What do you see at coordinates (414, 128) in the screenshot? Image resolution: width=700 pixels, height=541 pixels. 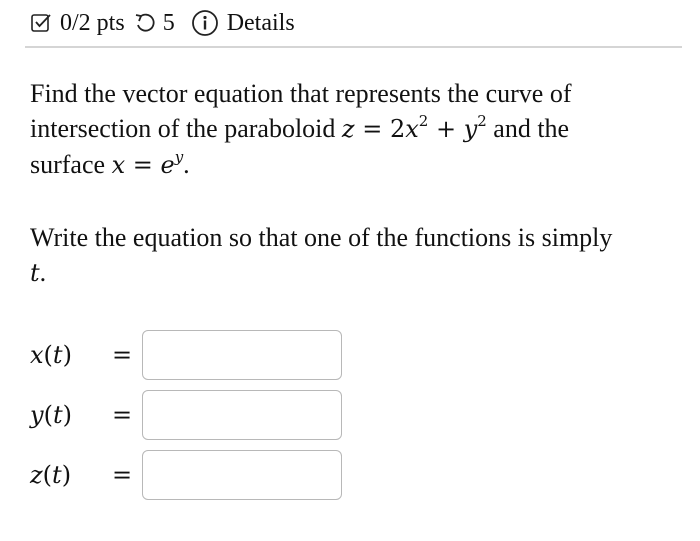 I see `paraboloid-equation: z = 2x2 + y2` at bounding box center [414, 128].